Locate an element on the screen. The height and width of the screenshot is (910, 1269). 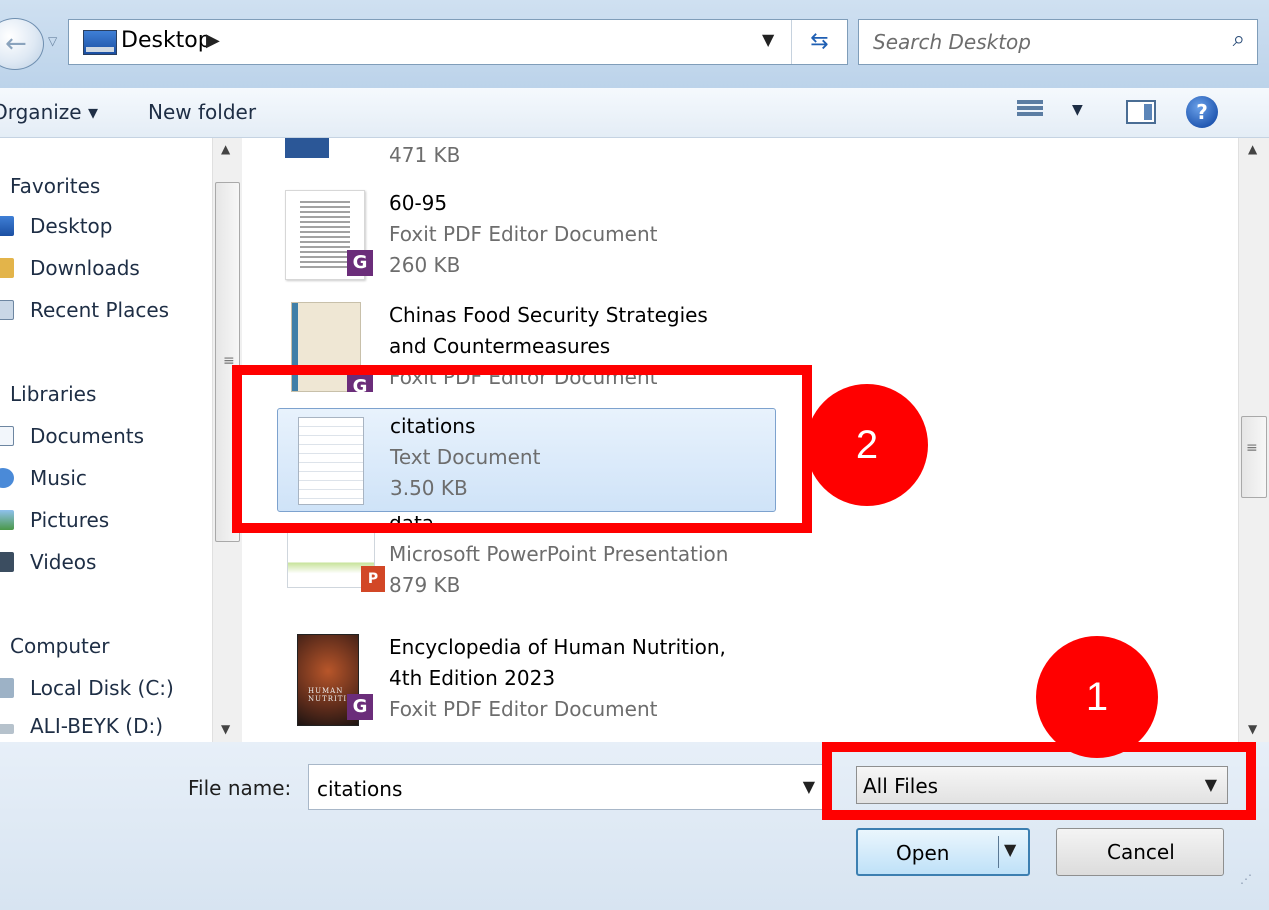
open-button: Open ▼ is located at coordinates (943, 852).